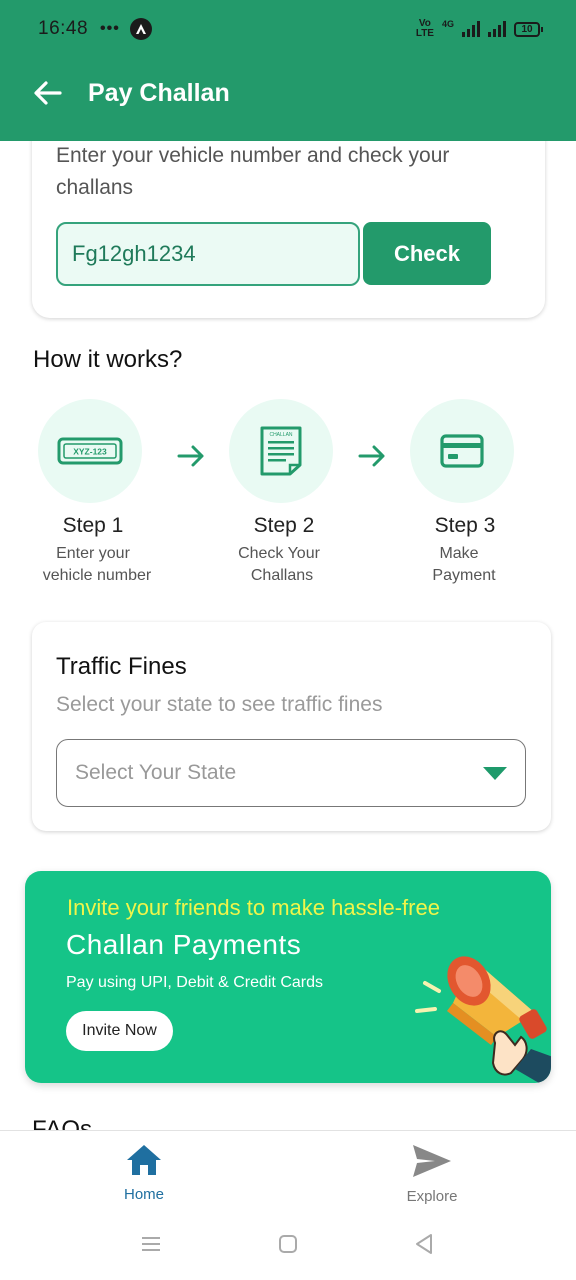  Describe the element at coordinates (528, 29) in the screenshot. I see `battery-icon: 10` at that location.